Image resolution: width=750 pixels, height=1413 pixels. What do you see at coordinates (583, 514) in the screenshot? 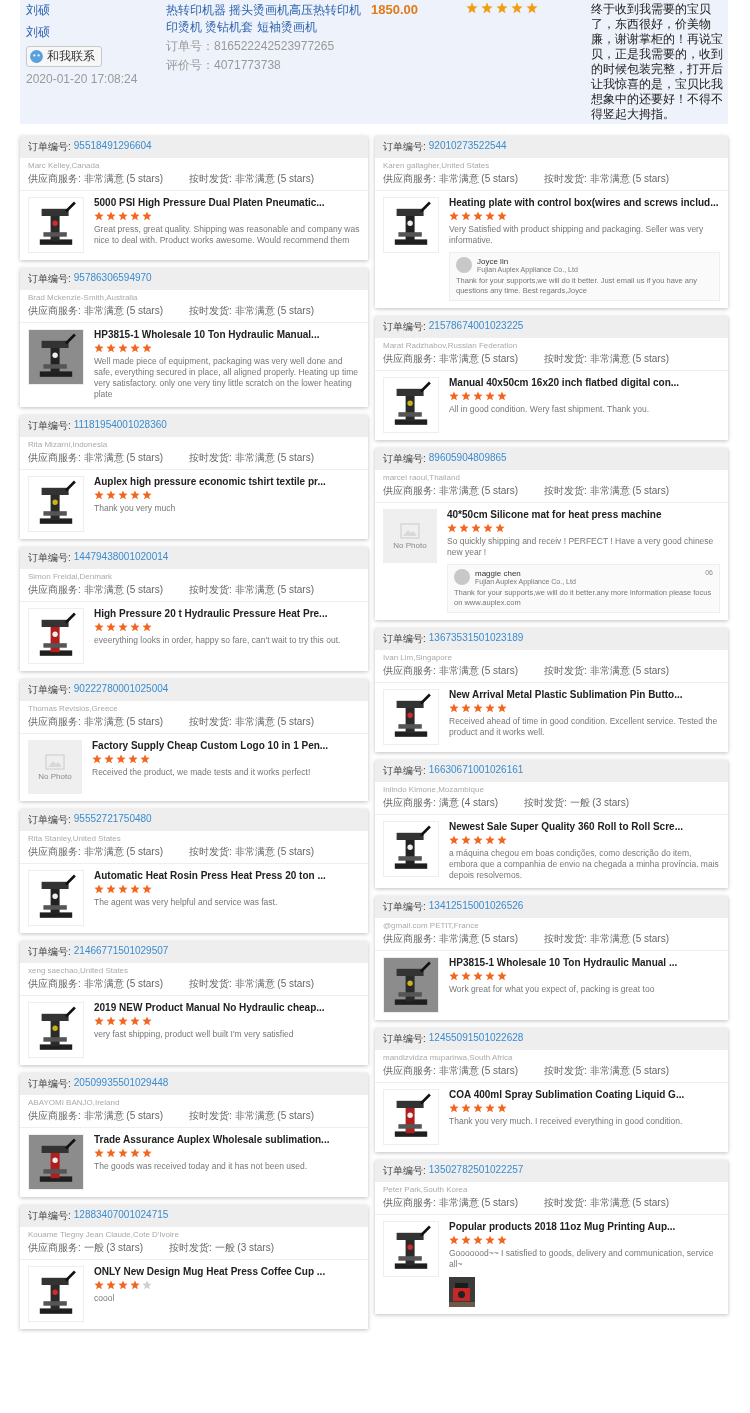
I see `product-title: 40*50cm Silicone mat for heat press machine` at bounding box center [583, 514].